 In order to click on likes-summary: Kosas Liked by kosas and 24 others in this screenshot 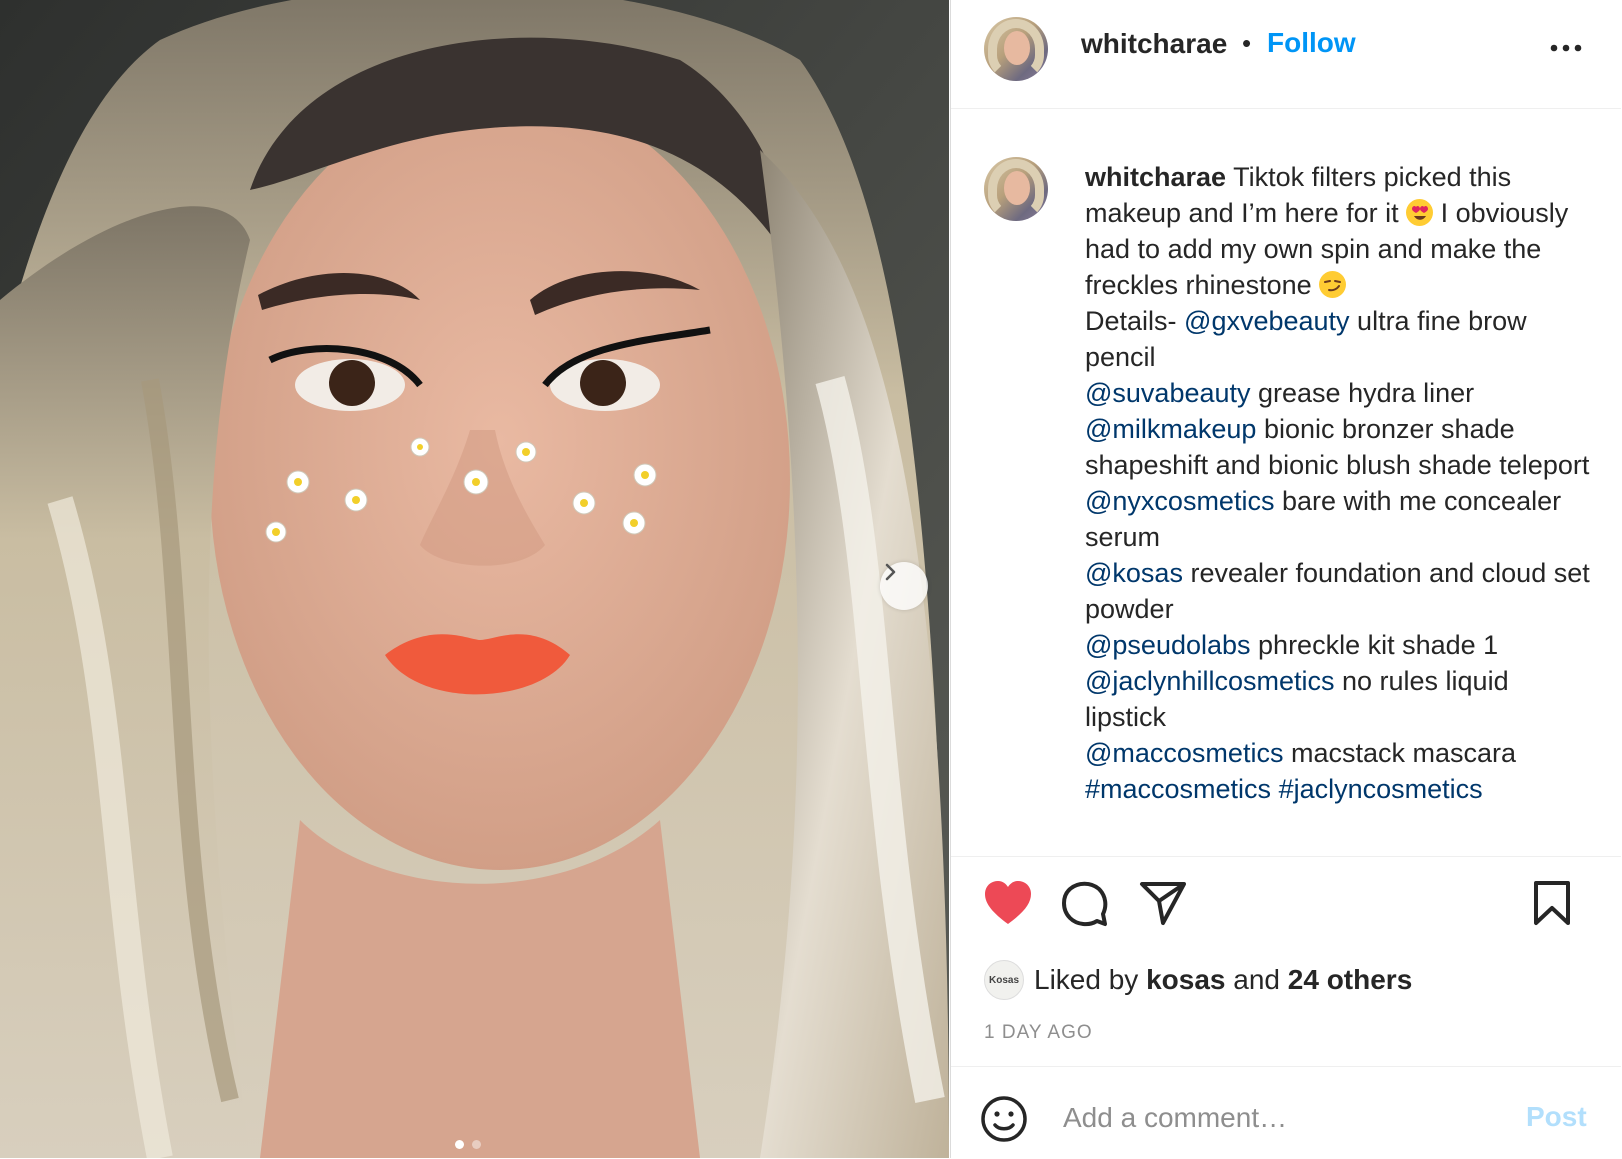, I will do `click(1198, 980)`.